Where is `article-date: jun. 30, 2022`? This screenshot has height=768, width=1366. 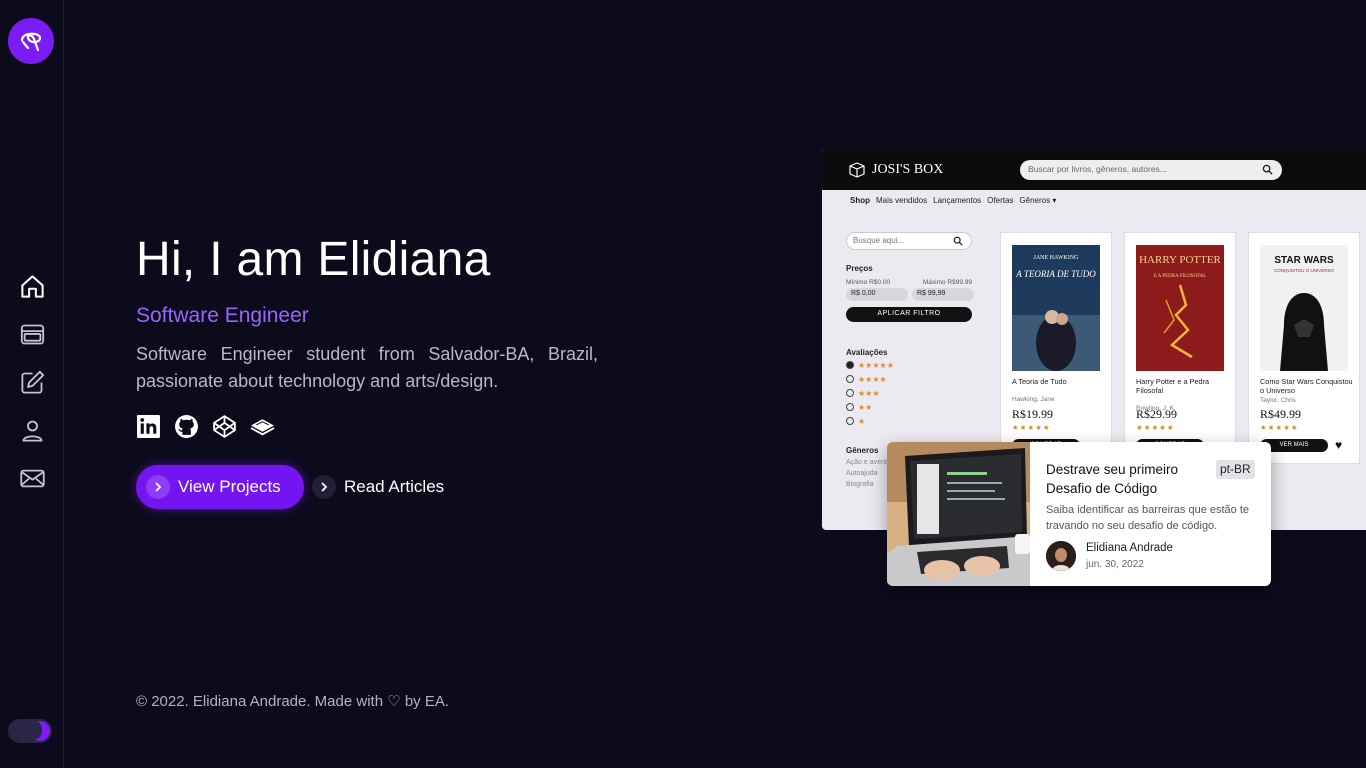 article-date: jun. 30, 2022 is located at coordinates (1115, 564).